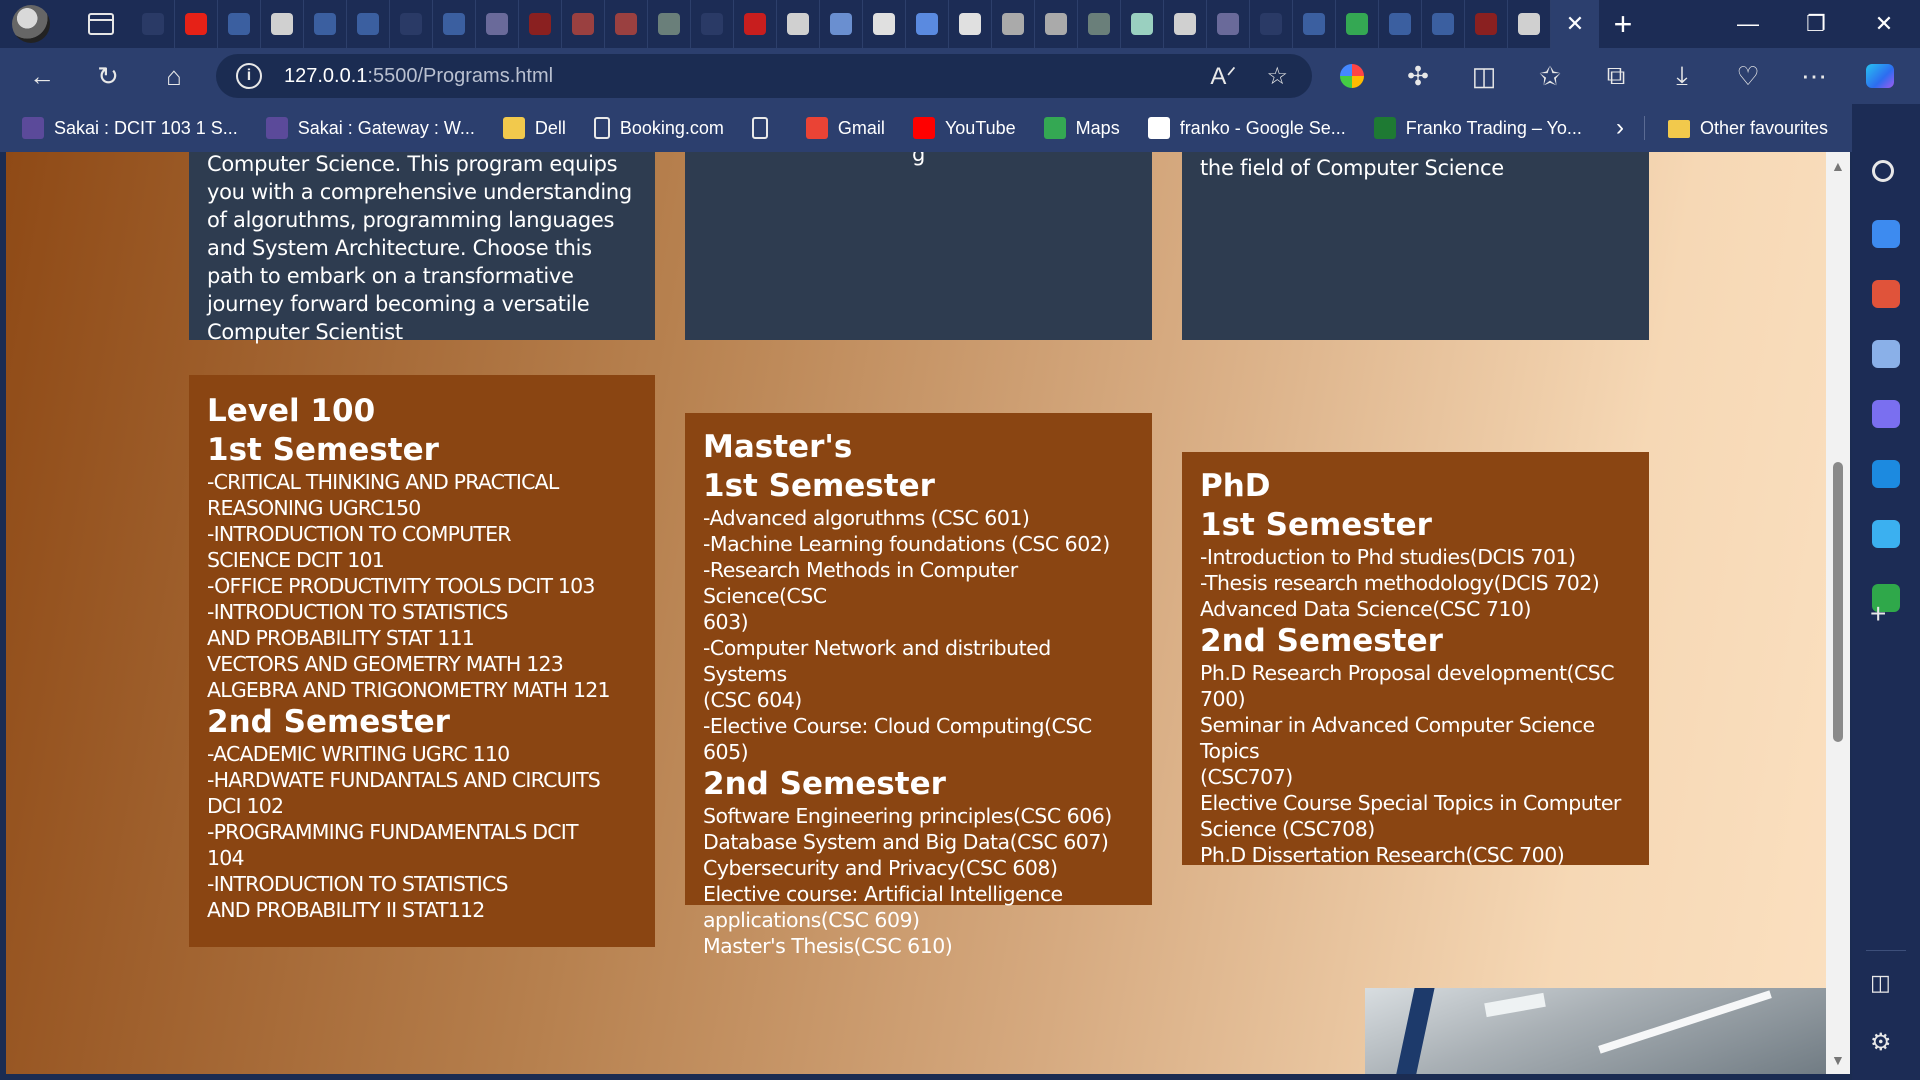 The height and width of the screenshot is (1080, 1920). Describe the element at coordinates (1748, 24) in the screenshot. I see `minimize-button: —` at that location.